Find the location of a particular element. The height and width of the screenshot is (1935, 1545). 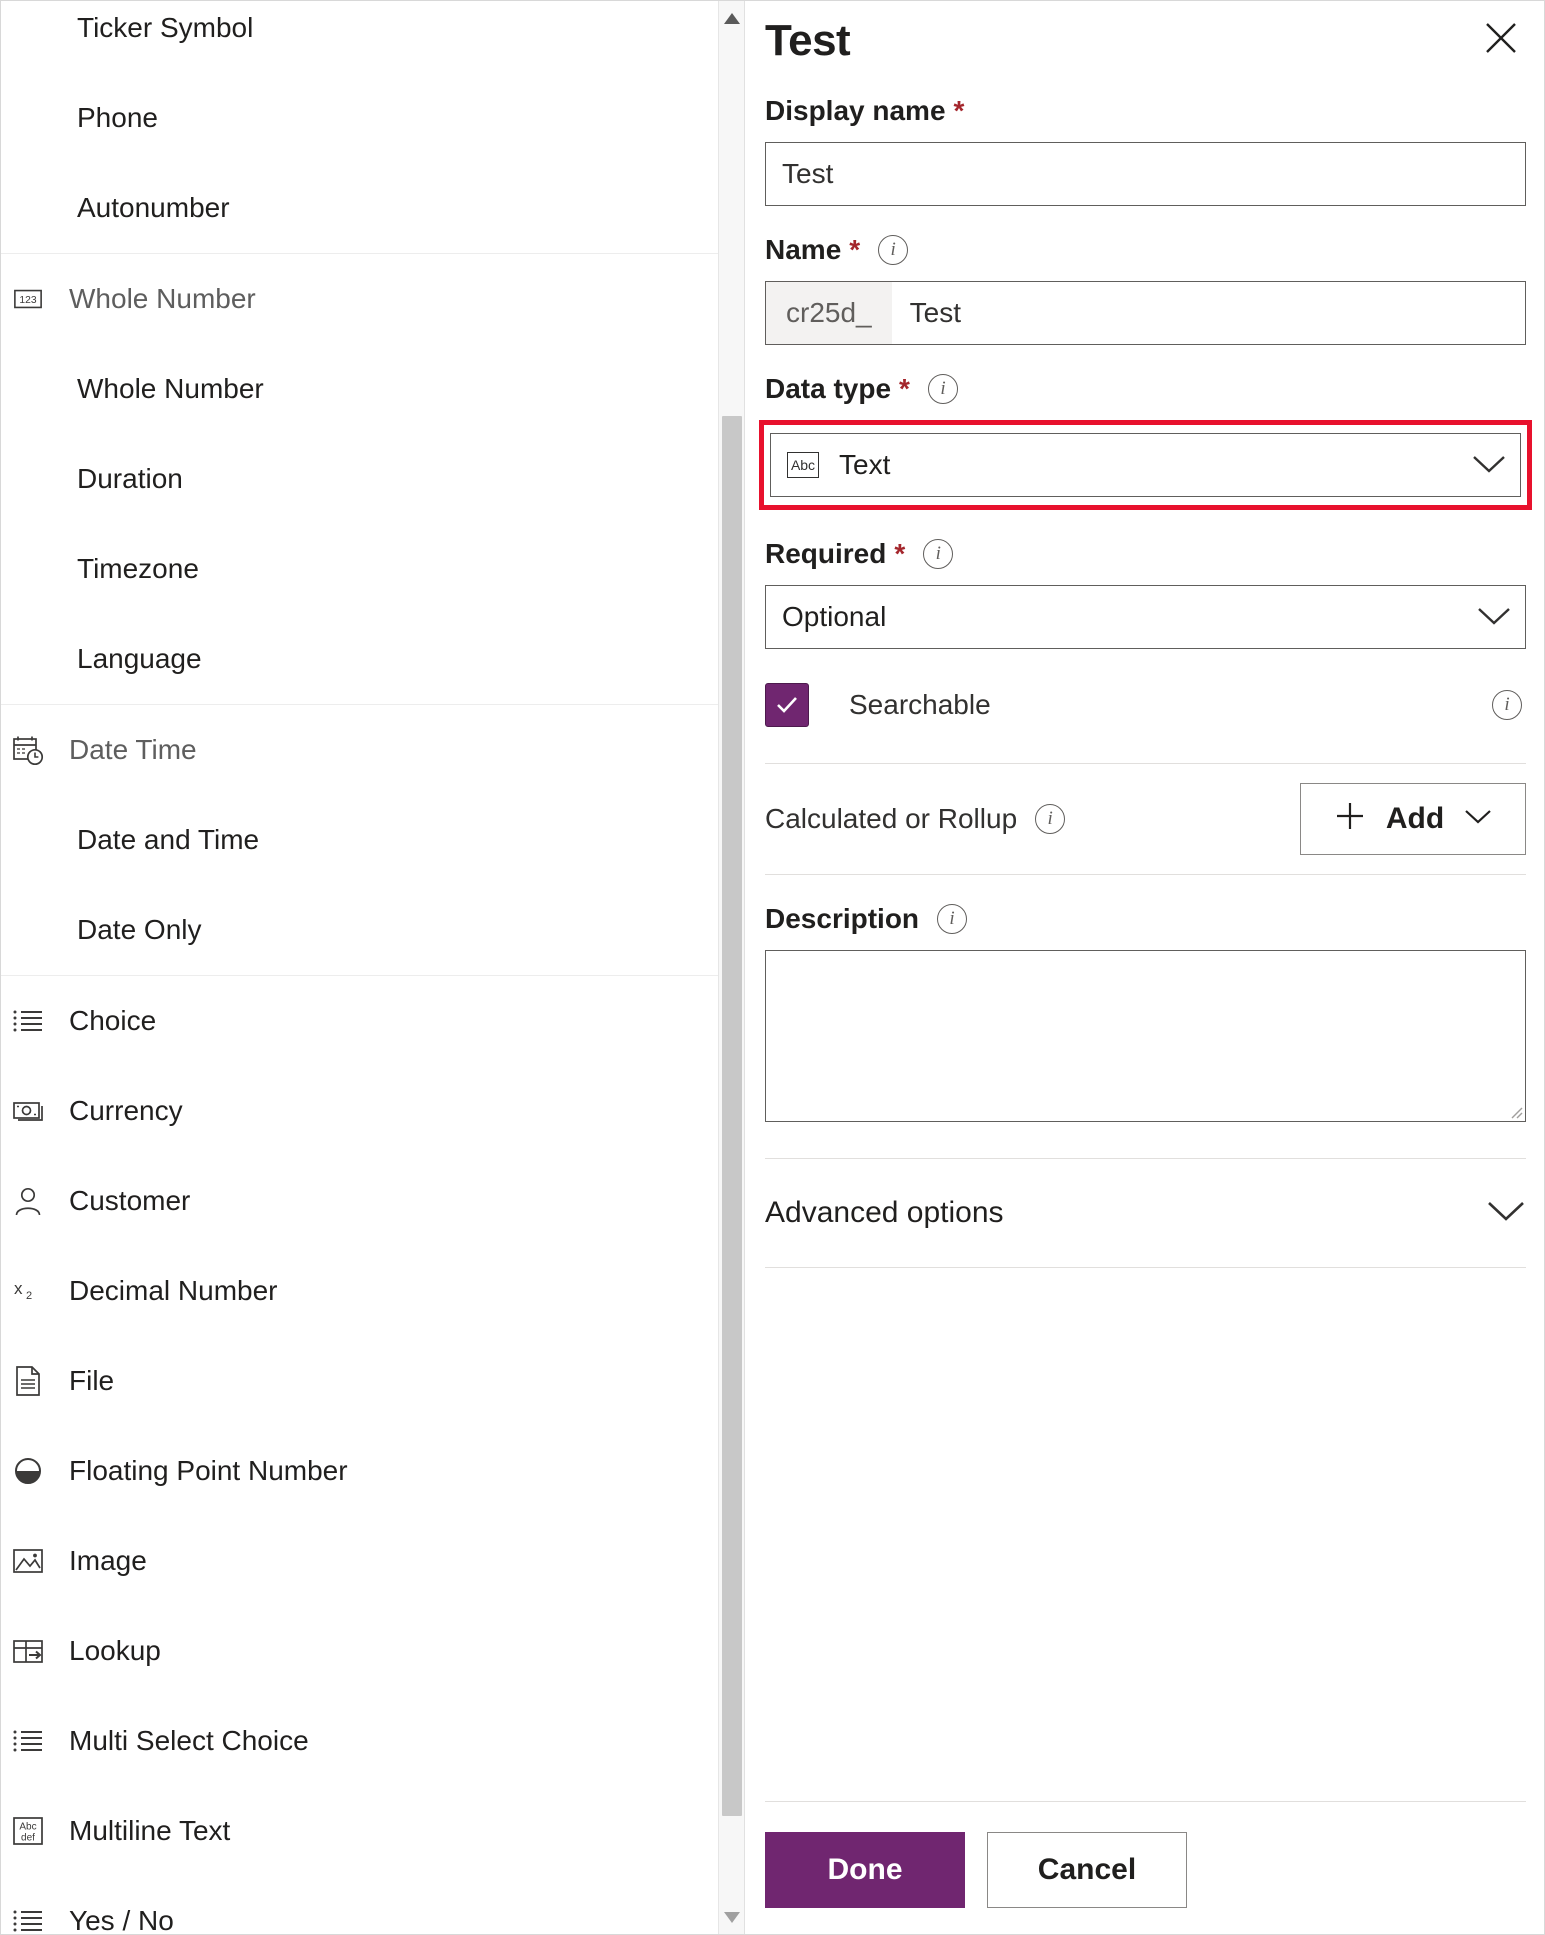

data-type-item: File is located at coordinates (359, 1381).